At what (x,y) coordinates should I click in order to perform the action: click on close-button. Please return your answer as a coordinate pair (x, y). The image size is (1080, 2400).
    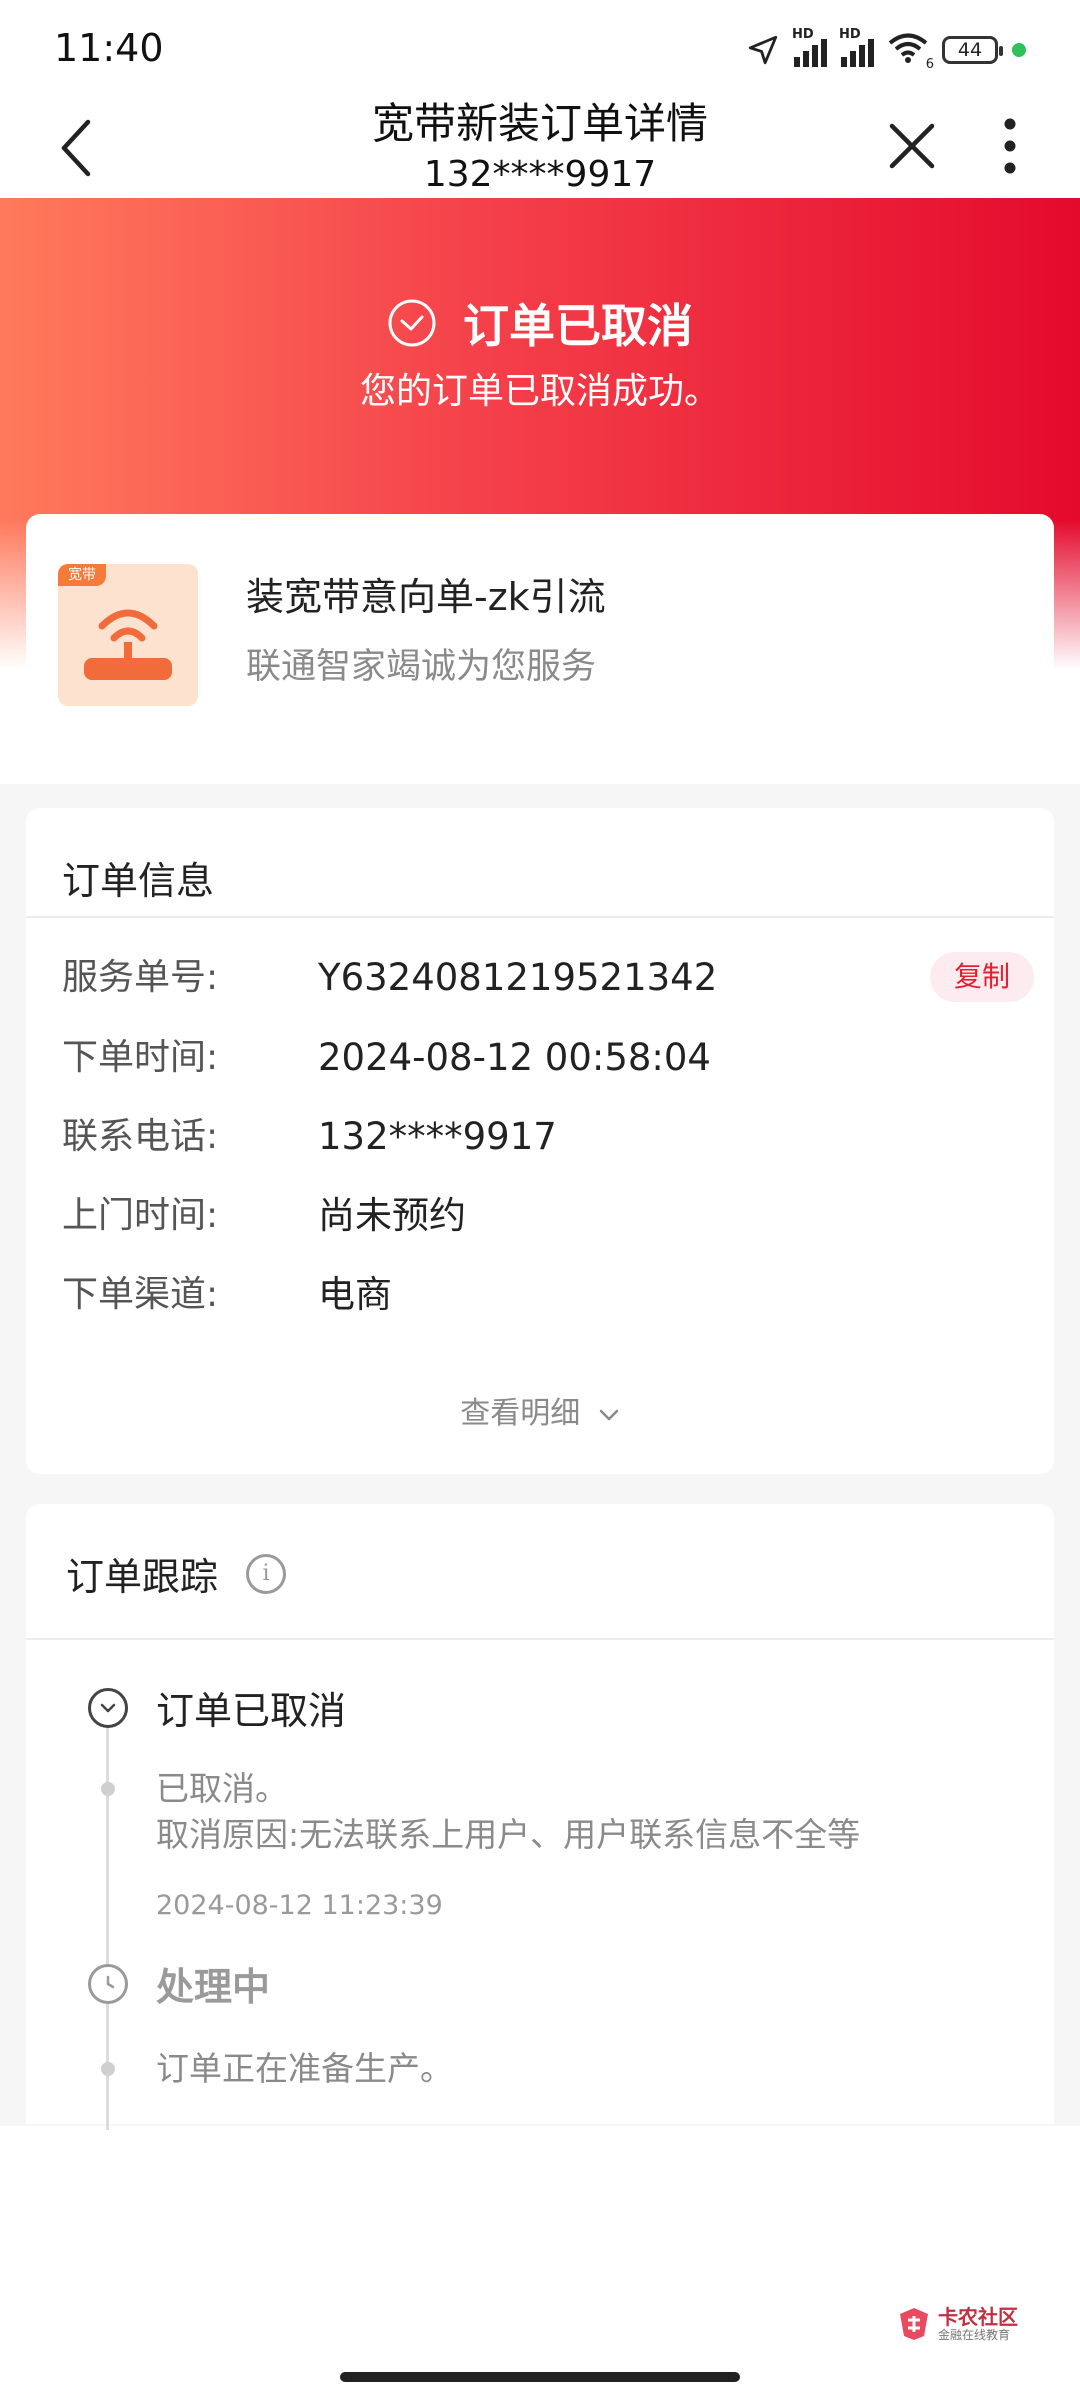
    Looking at the image, I should click on (912, 146).